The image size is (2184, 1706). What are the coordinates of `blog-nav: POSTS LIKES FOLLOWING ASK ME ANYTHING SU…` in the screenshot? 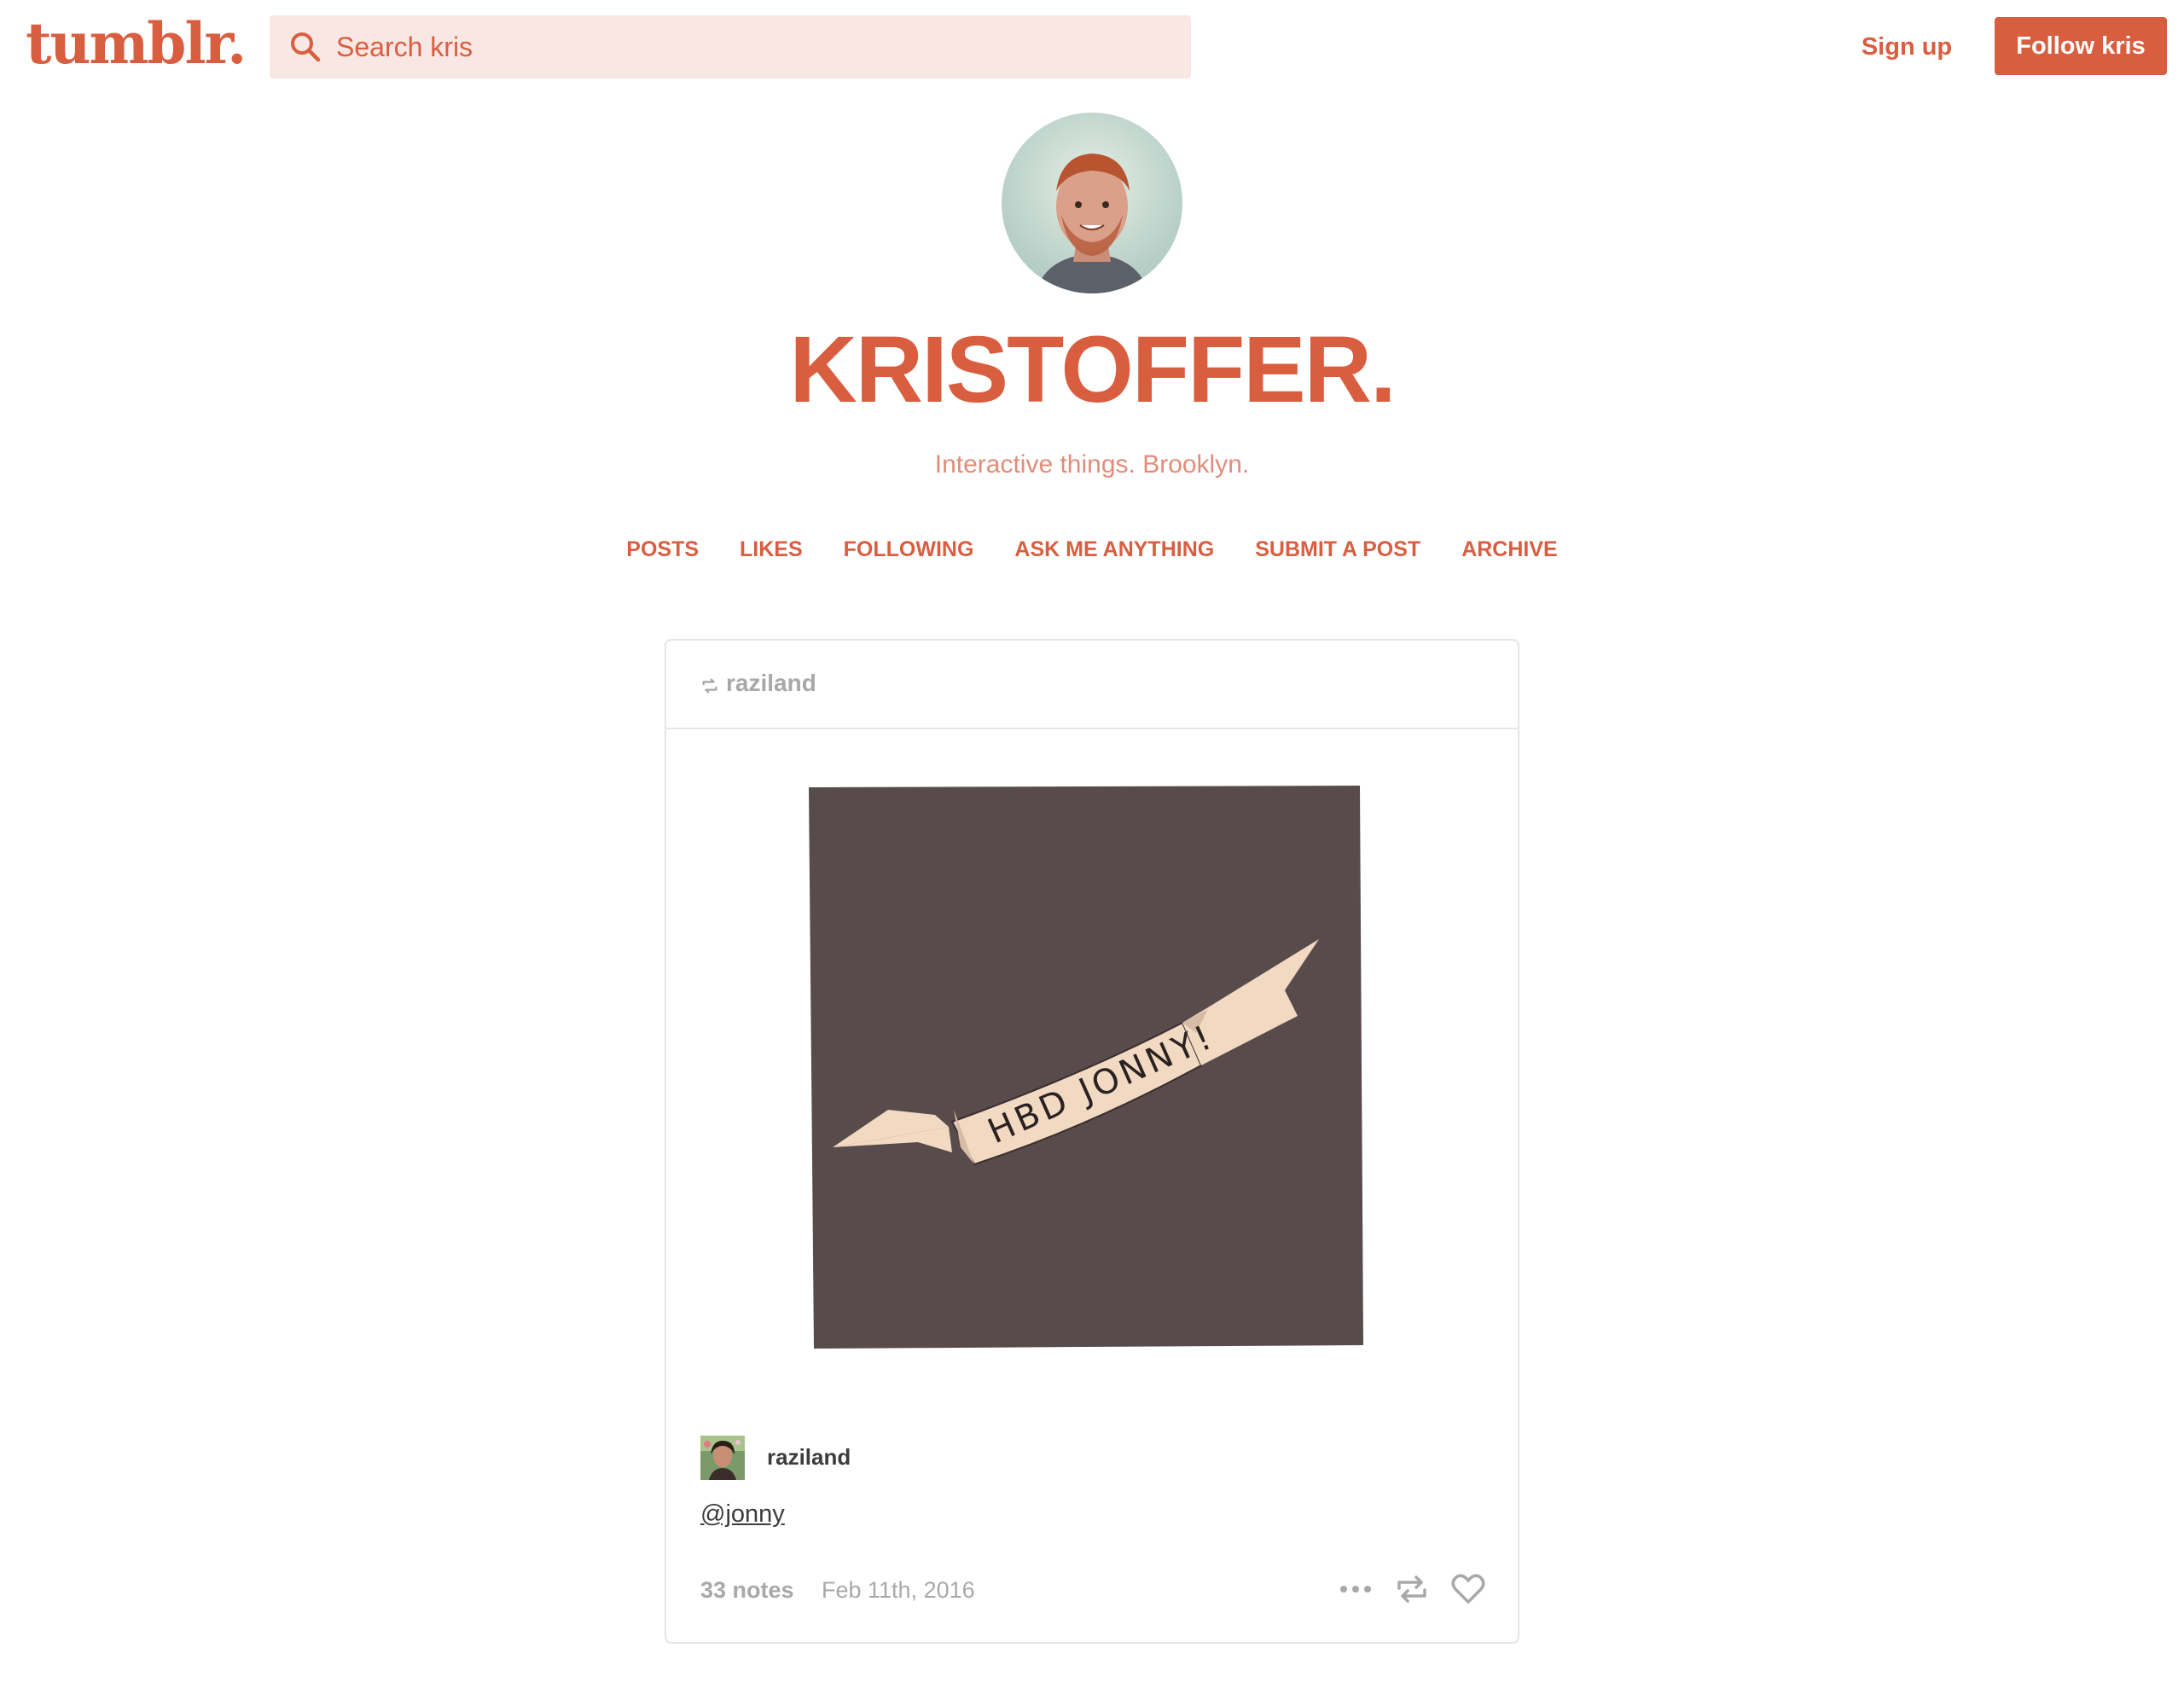 It's located at (1092, 549).